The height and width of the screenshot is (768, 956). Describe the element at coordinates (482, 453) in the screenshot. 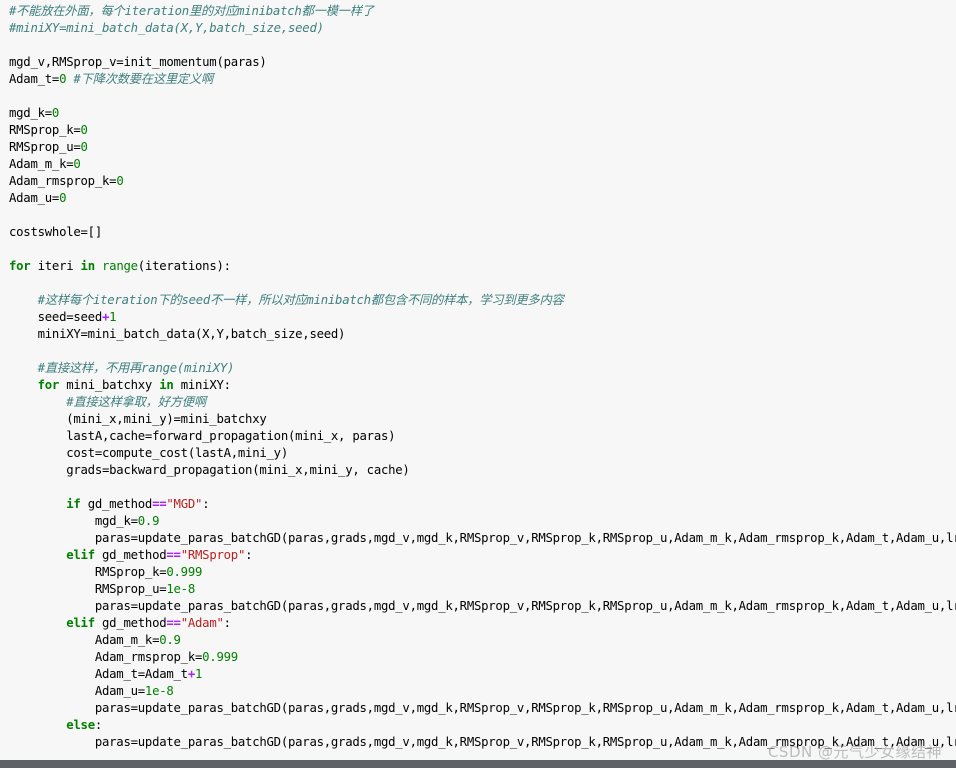

I see `code-line: cost=compute_cost(lastA,mini_y)` at that location.